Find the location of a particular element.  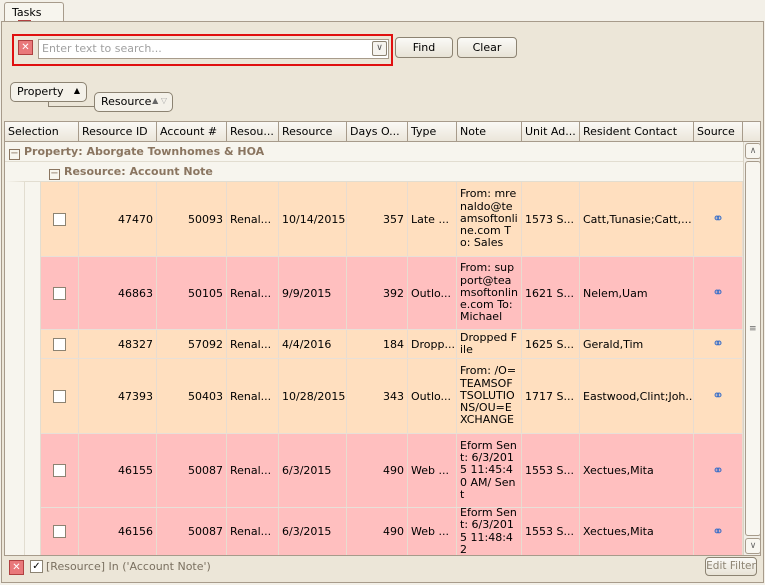

group-row-resource: − Resource: Account Note is located at coordinates (374, 172).